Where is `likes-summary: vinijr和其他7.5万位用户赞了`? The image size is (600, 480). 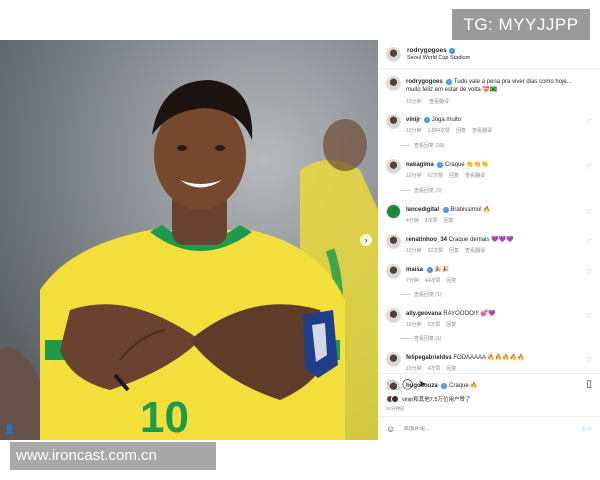 likes-summary: vinijr和其他7.5万位用户赞了 is located at coordinates (428, 399).